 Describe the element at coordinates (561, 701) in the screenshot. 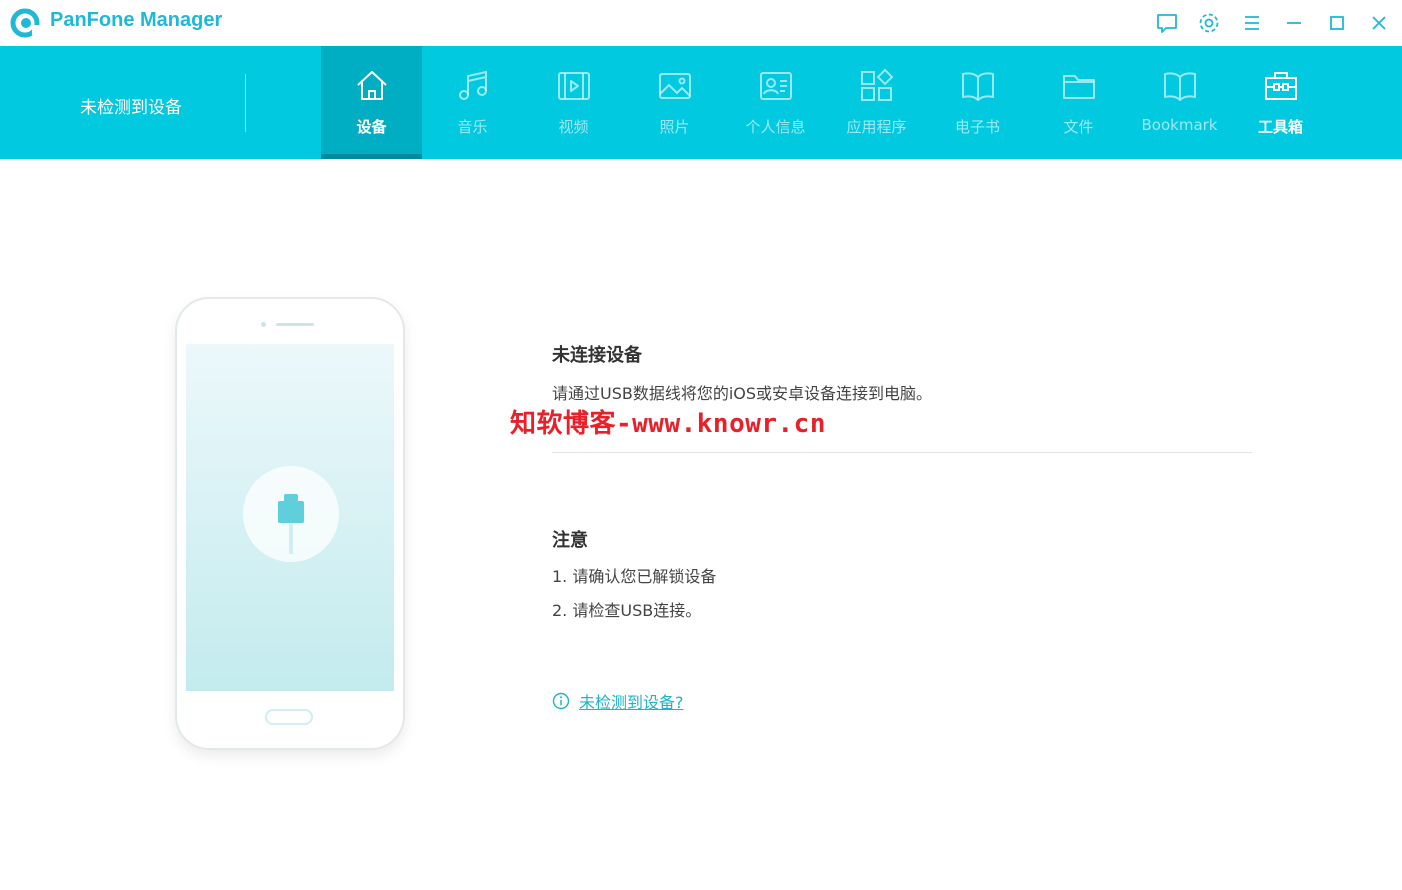

I see `info-icon` at that location.